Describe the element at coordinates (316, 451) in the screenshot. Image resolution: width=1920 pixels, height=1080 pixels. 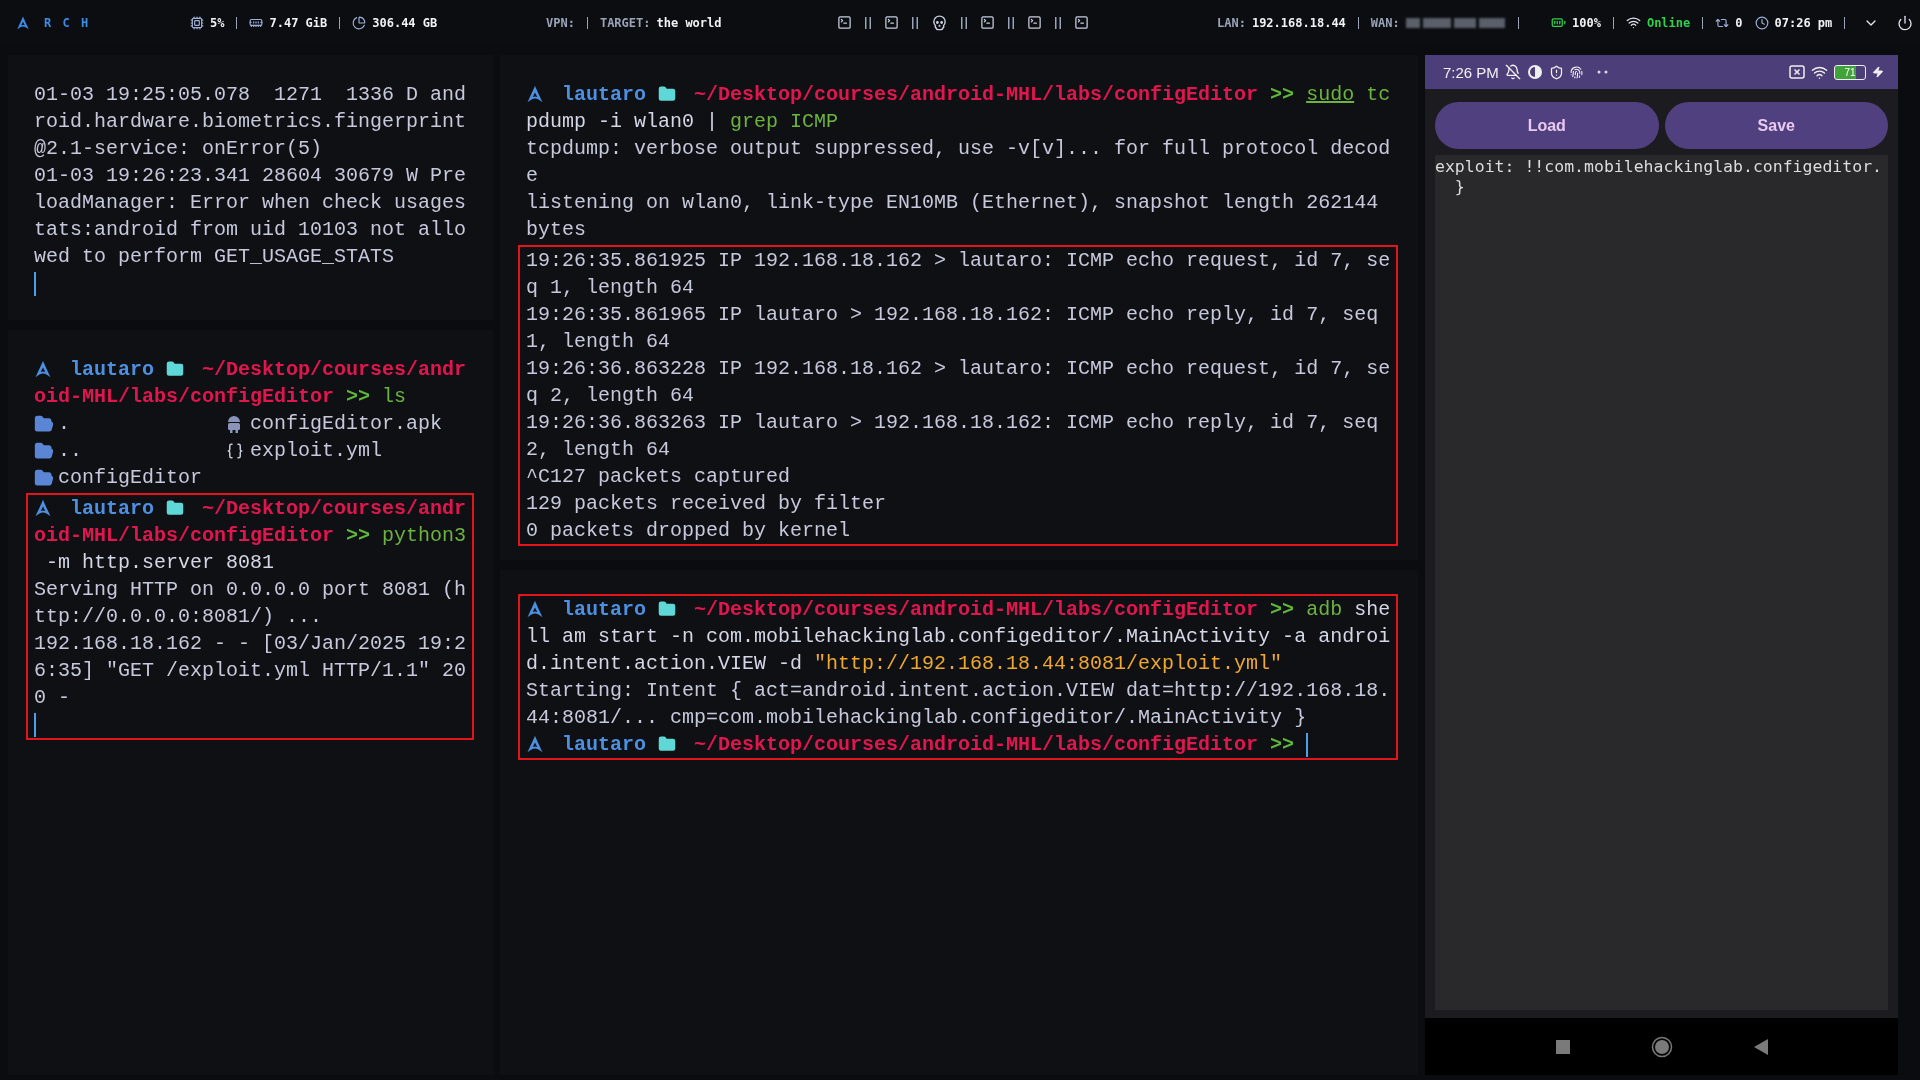
I see `file-name: exploit.yml` at that location.